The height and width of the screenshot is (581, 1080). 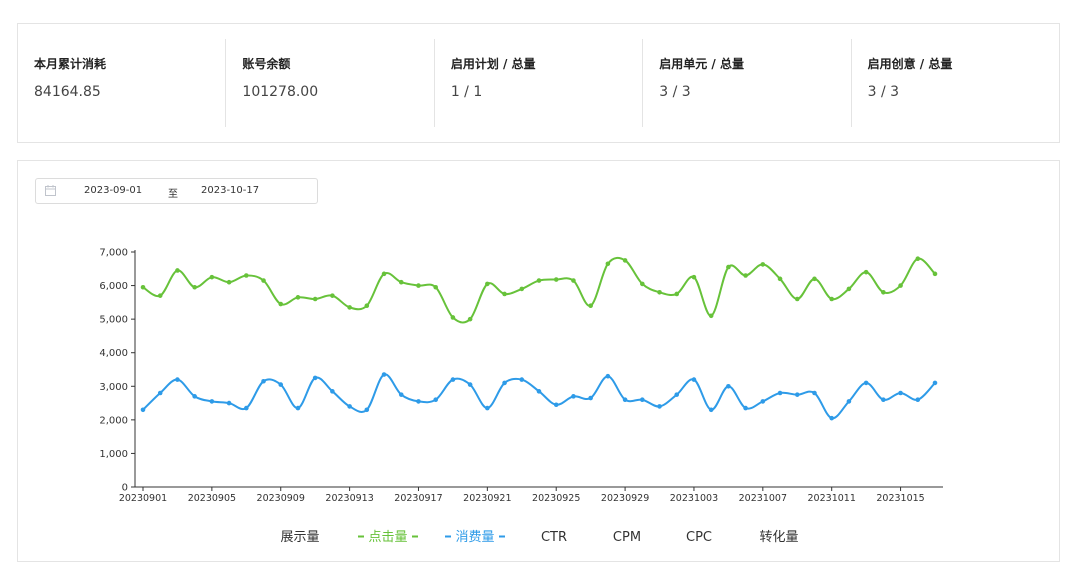 What do you see at coordinates (388, 537) in the screenshot?
I see `legend-item: 点击量` at bounding box center [388, 537].